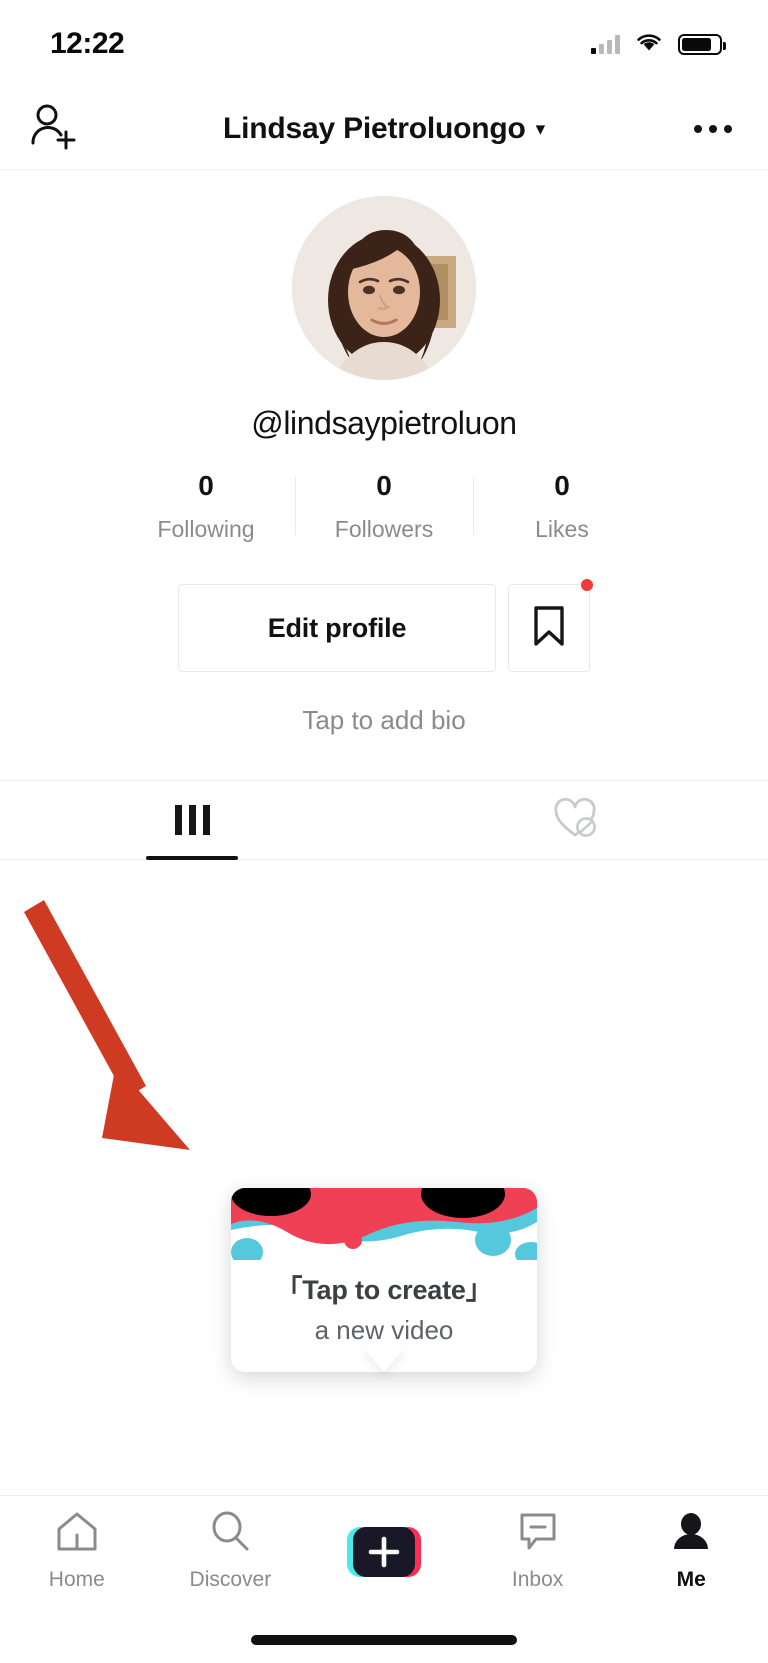  What do you see at coordinates (587, 585) in the screenshot?
I see `status-badge` at bounding box center [587, 585].